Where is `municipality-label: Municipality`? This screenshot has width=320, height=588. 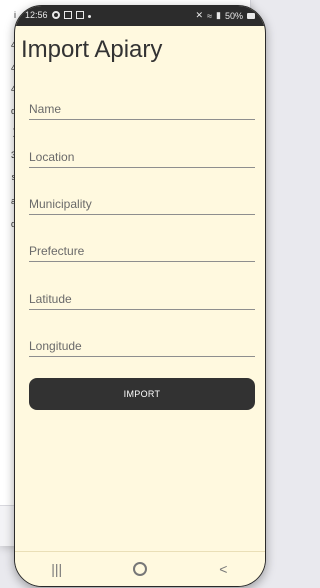 municipality-label: Municipality is located at coordinates (60, 204).